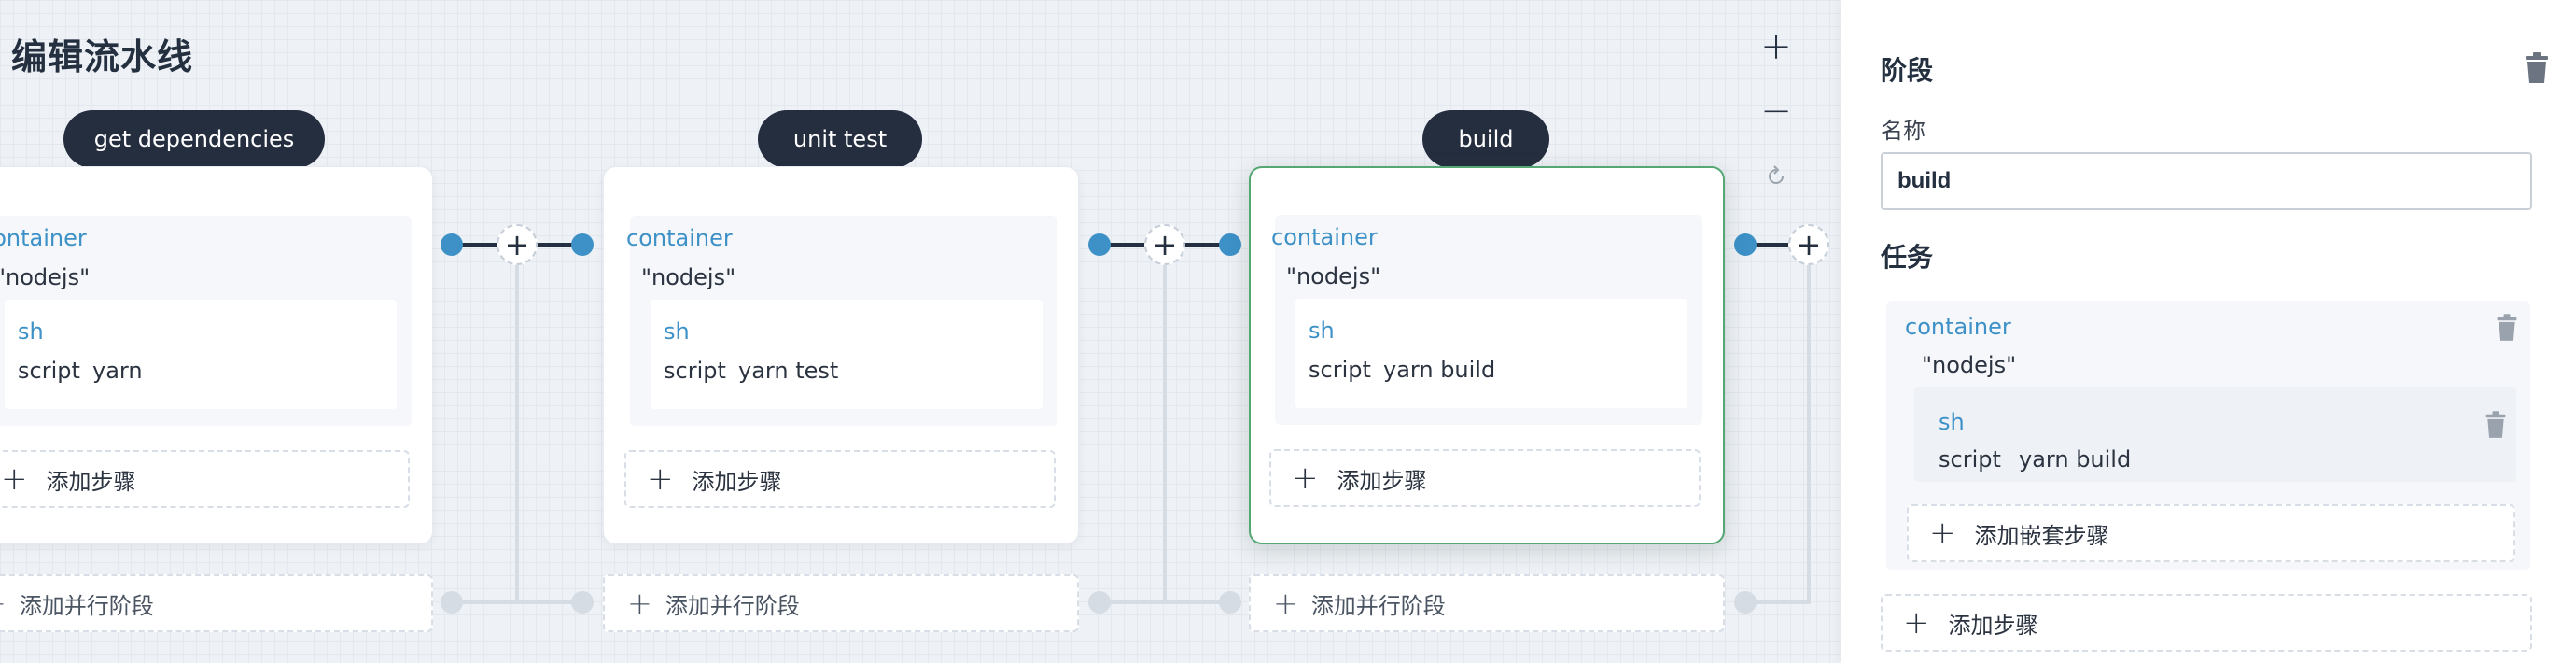 This screenshot has width=2576, height=663. What do you see at coordinates (2206, 181) in the screenshot?
I see `stage-name-input` at bounding box center [2206, 181].